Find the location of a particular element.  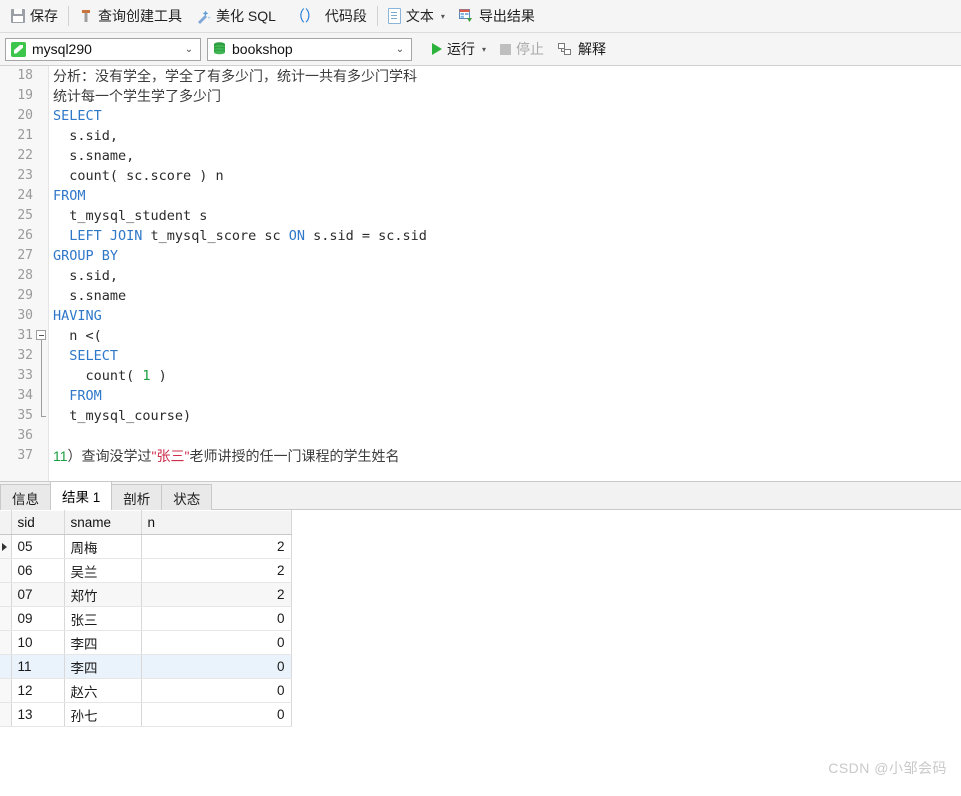

column-header-sname: sname is located at coordinates (103, 522).